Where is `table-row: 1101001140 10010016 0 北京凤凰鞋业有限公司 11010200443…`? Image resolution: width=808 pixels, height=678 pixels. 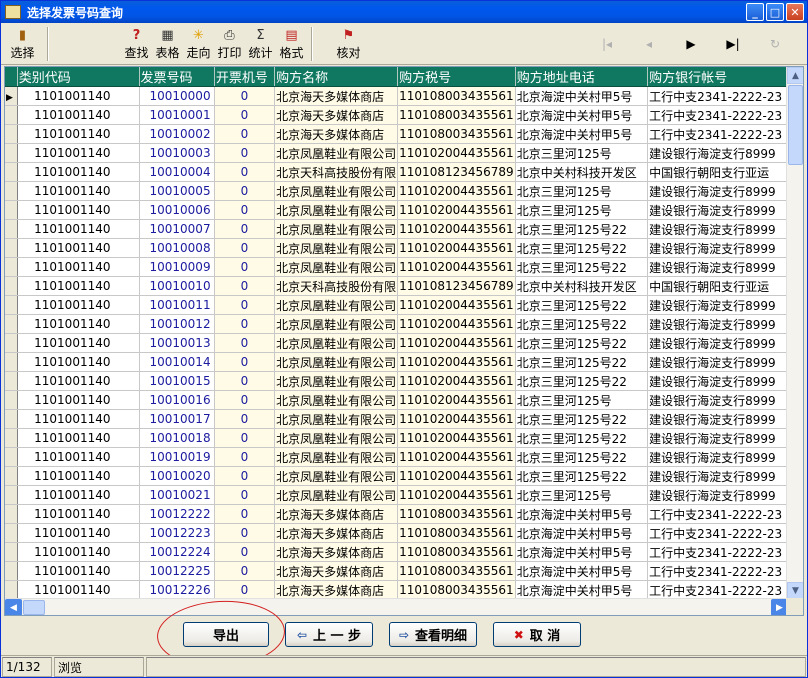 table-row: 1101001140 10010016 0 北京凤凰鞋业有限公司 11010200443… is located at coordinates (404, 400).